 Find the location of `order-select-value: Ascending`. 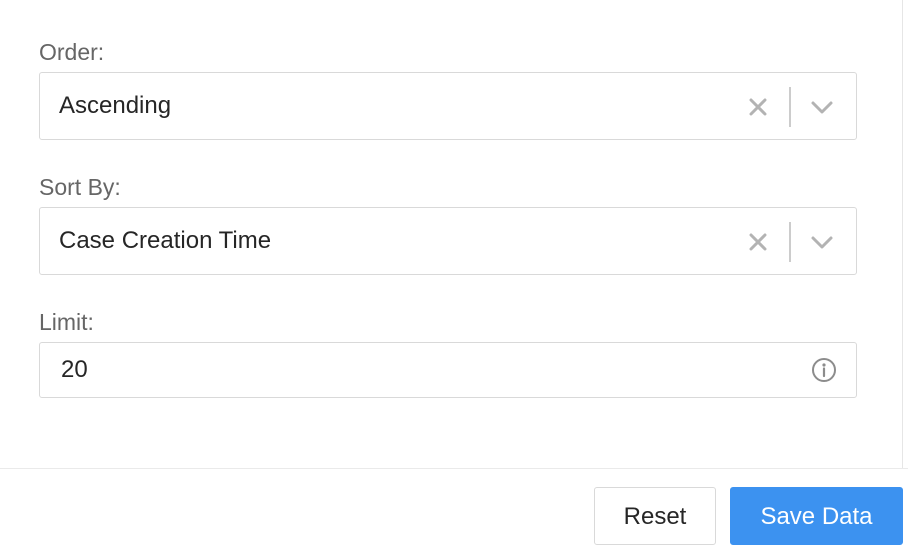

order-select-value: Ascending is located at coordinates (115, 105).